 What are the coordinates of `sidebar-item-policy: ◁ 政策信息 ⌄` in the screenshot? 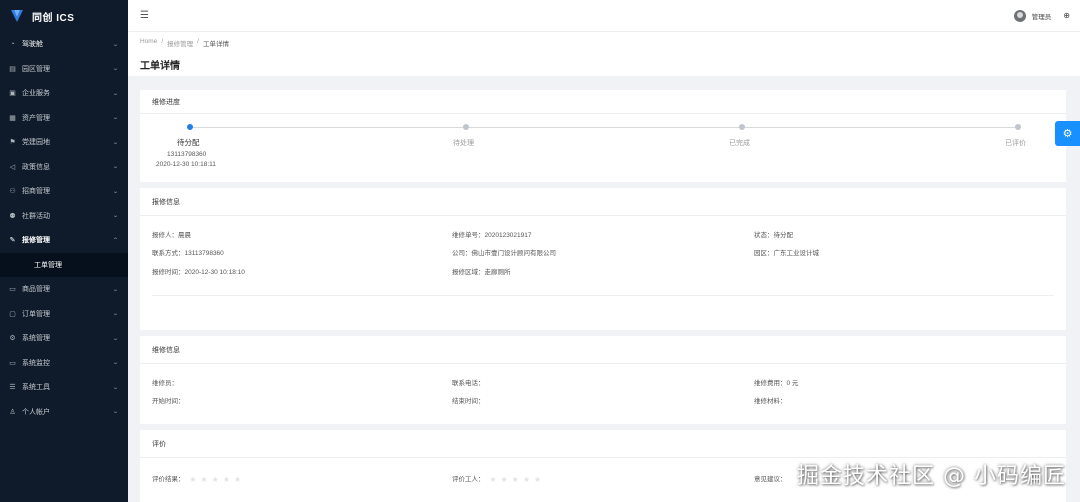 It's located at (64, 167).